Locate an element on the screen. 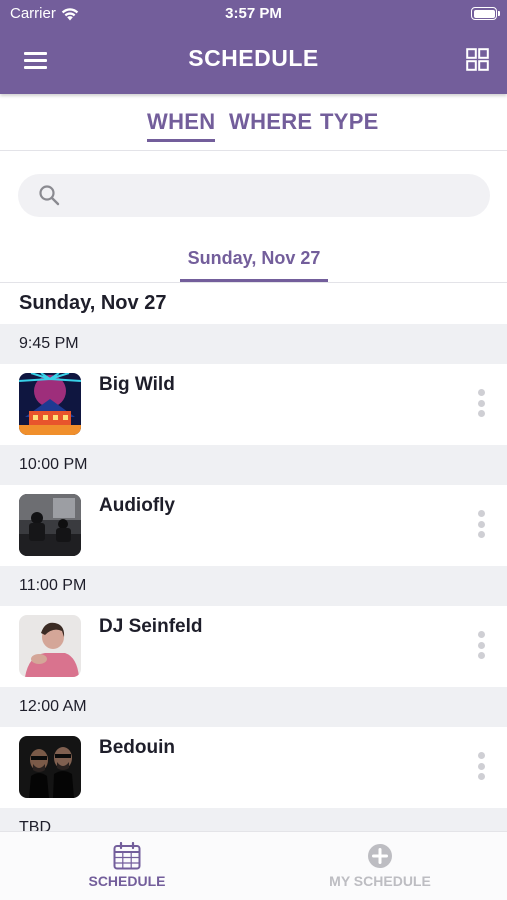 This screenshot has height=900, width=507. page-title: SCHEDULE is located at coordinates (253, 58).